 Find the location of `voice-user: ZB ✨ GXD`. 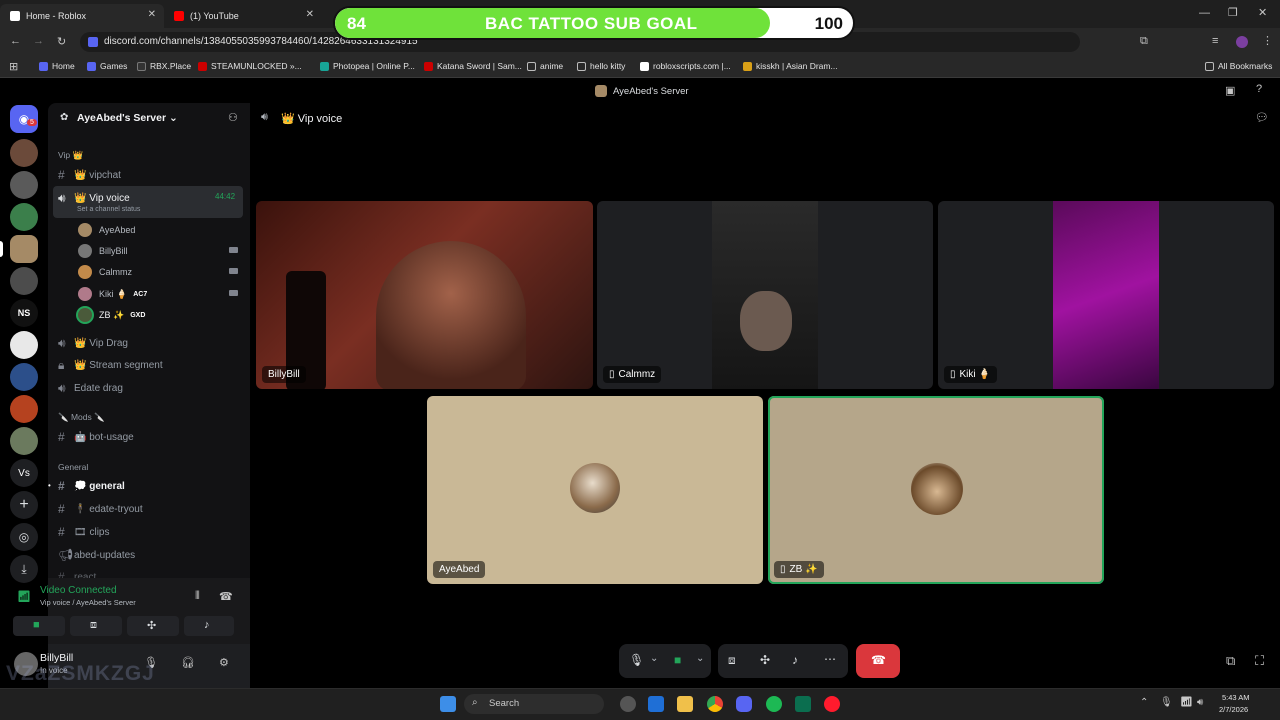

voice-user: ZB ✨ GXD is located at coordinates (111, 315).